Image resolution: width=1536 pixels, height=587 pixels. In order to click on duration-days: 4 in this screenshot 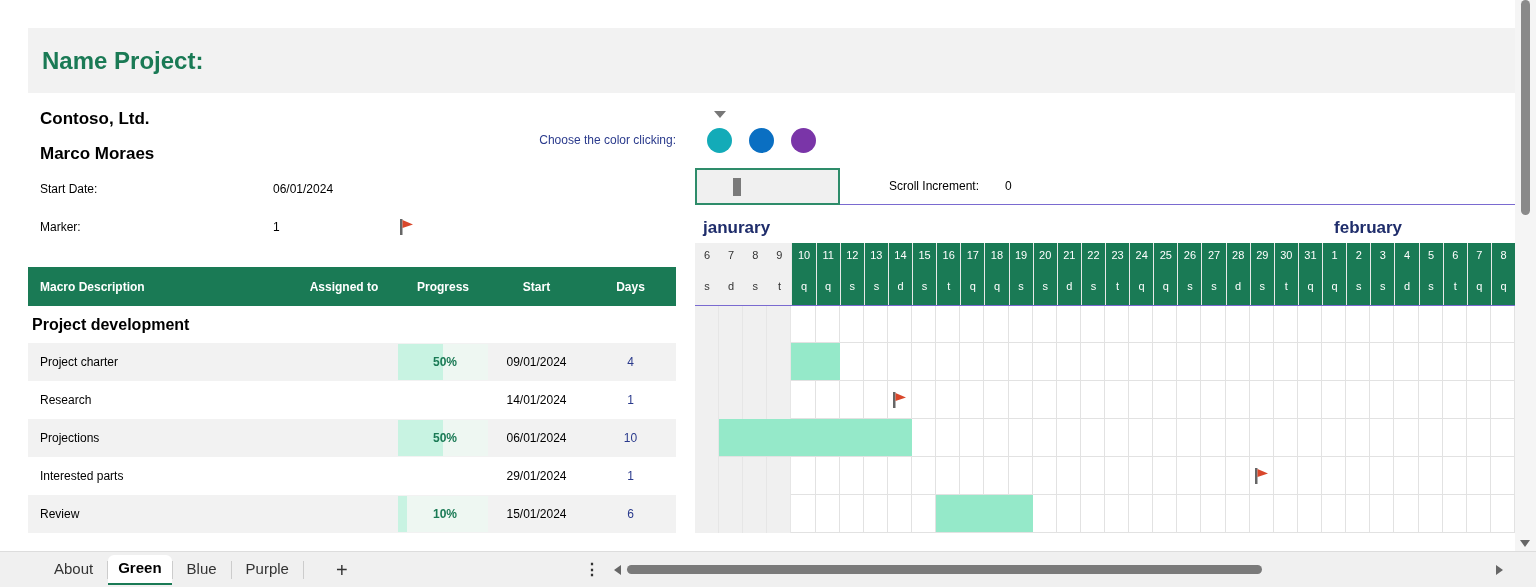, I will do `click(630, 362)`.